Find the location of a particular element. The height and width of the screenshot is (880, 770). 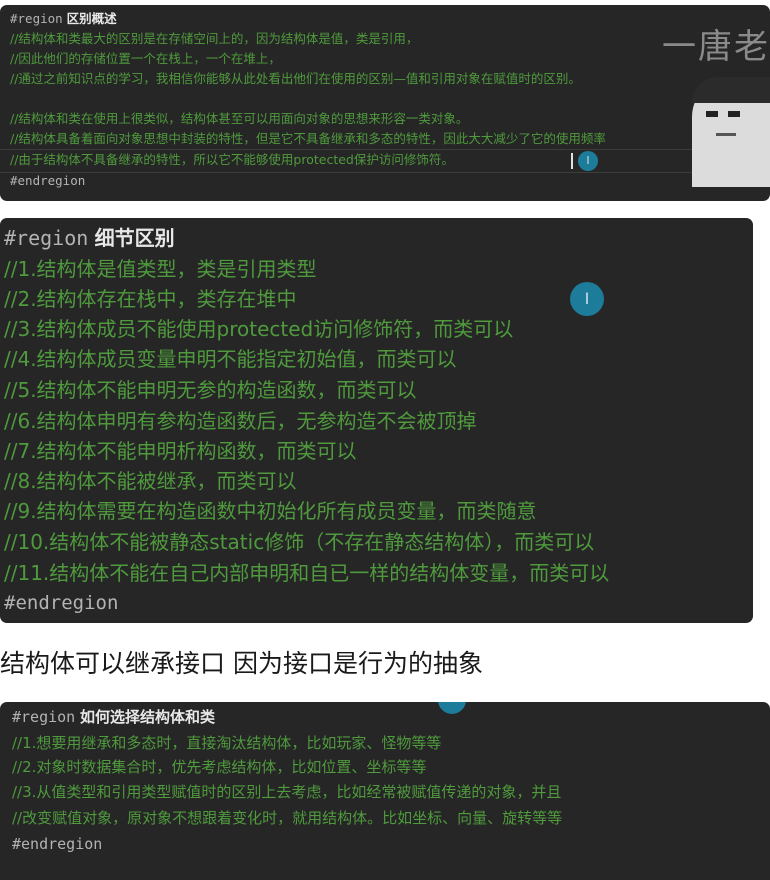

text-caret is located at coordinates (572, 161).